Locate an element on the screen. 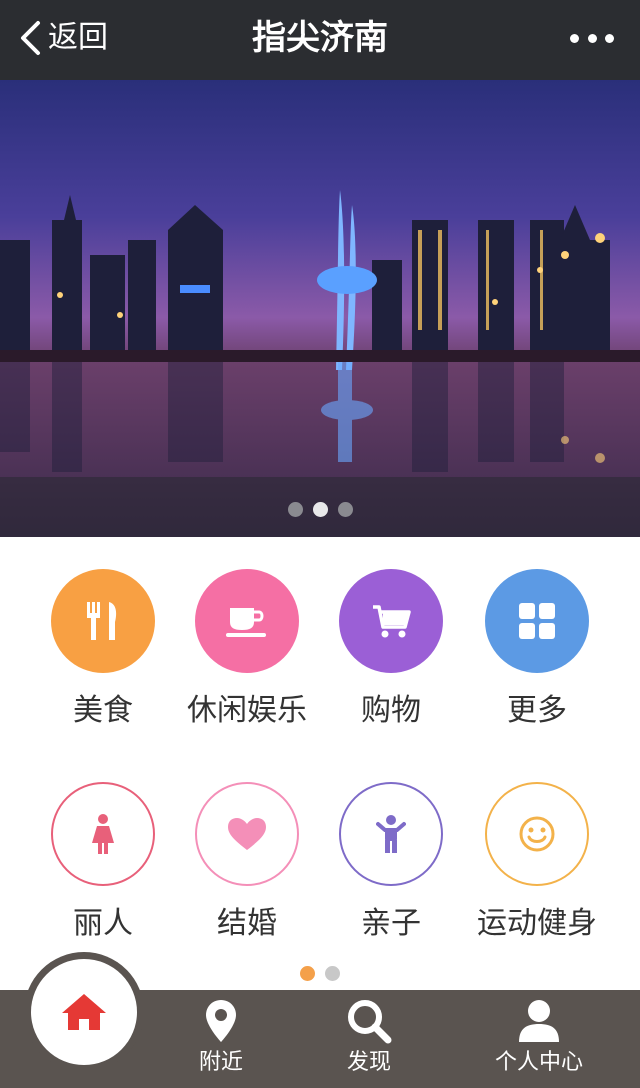  shopping-cart-icon is located at coordinates (391, 621).